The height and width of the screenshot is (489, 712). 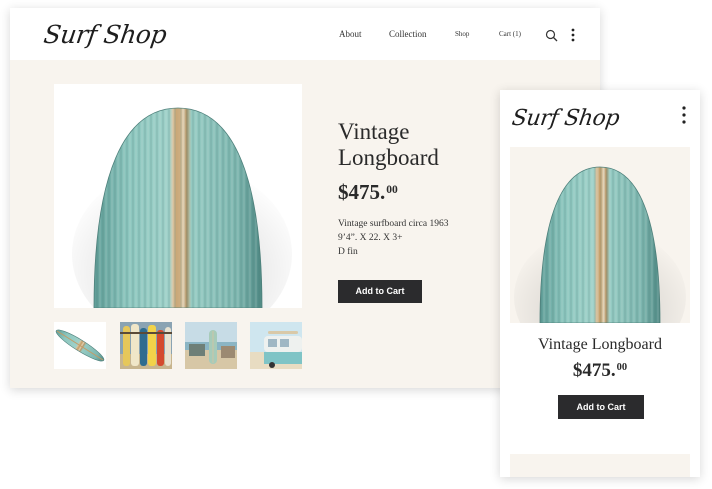 What do you see at coordinates (601, 407) in the screenshot?
I see `mobile-add-to-cart-button: Add to Cart` at bounding box center [601, 407].